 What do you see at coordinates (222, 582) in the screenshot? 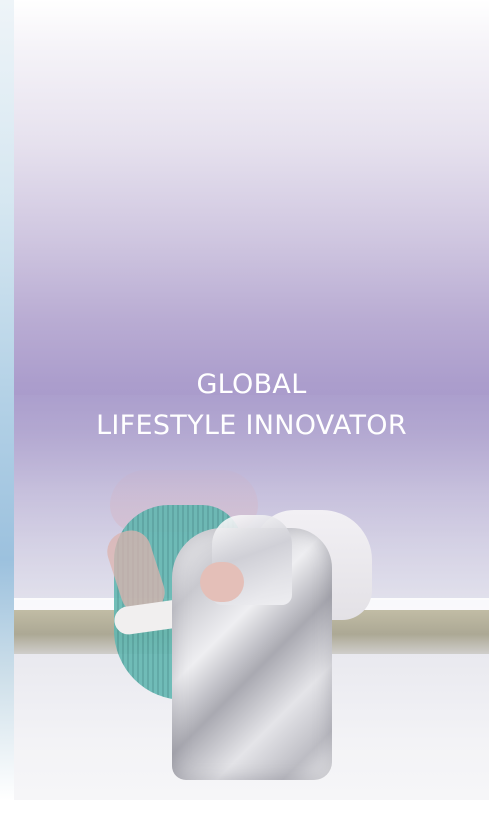
I see `figure-hand-shape` at bounding box center [222, 582].